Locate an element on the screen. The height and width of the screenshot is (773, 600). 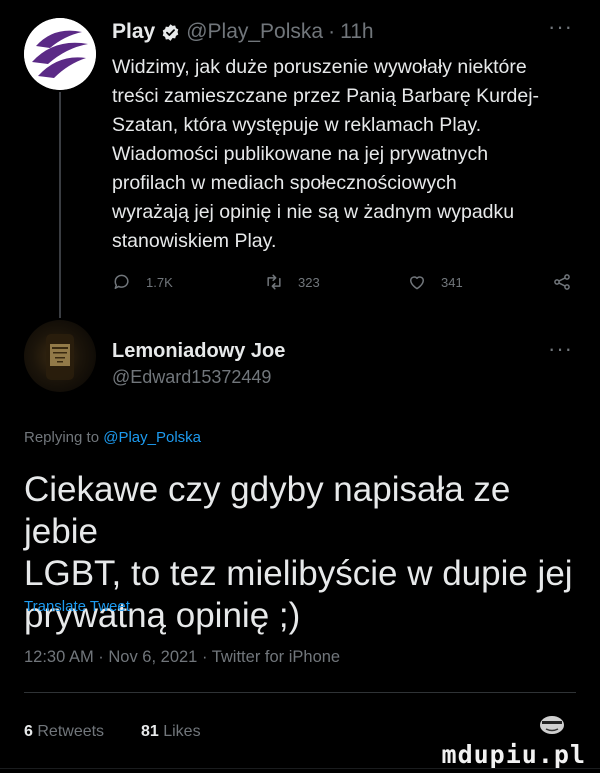
replying-to: Replying to @Play_Polska is located at coordinates (112, 437).